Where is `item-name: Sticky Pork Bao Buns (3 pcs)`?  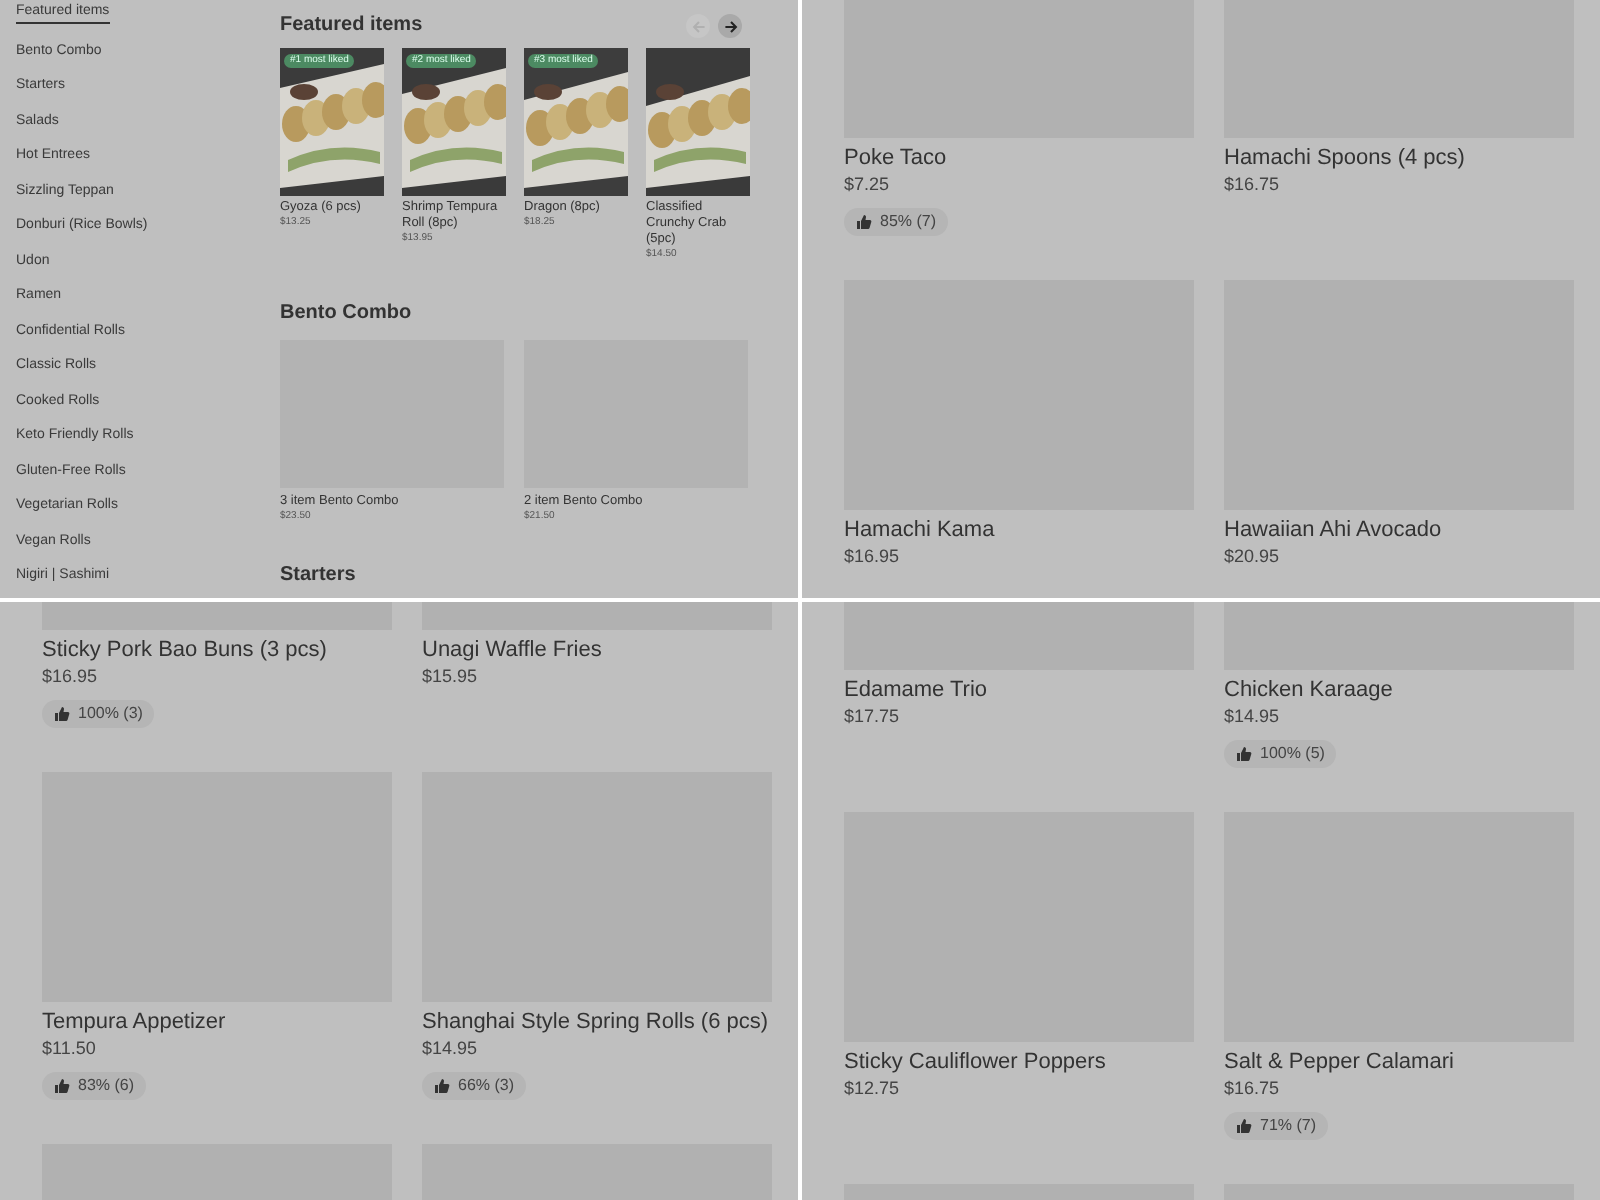 item-name: Sticky Pork Bao Buns (3 pcs) is located at coordinates (217, 650).